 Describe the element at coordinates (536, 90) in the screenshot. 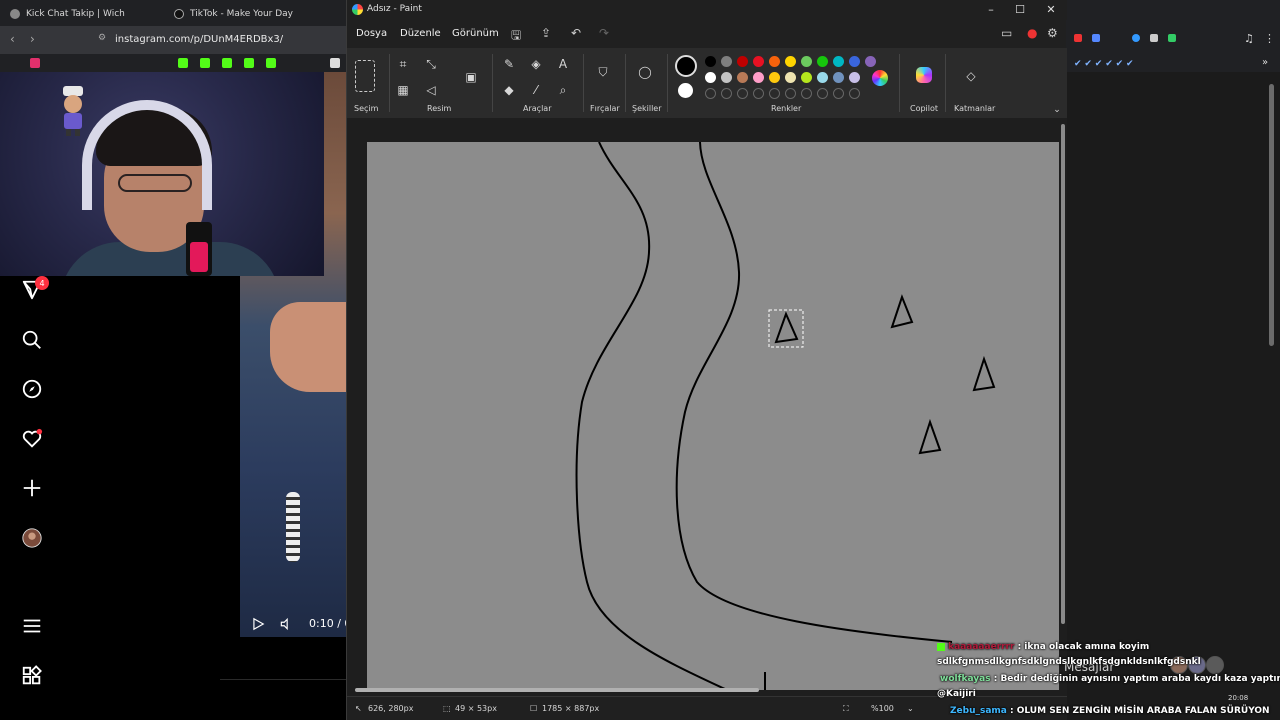

I see `color-picker-icon: ⁄` at that location.